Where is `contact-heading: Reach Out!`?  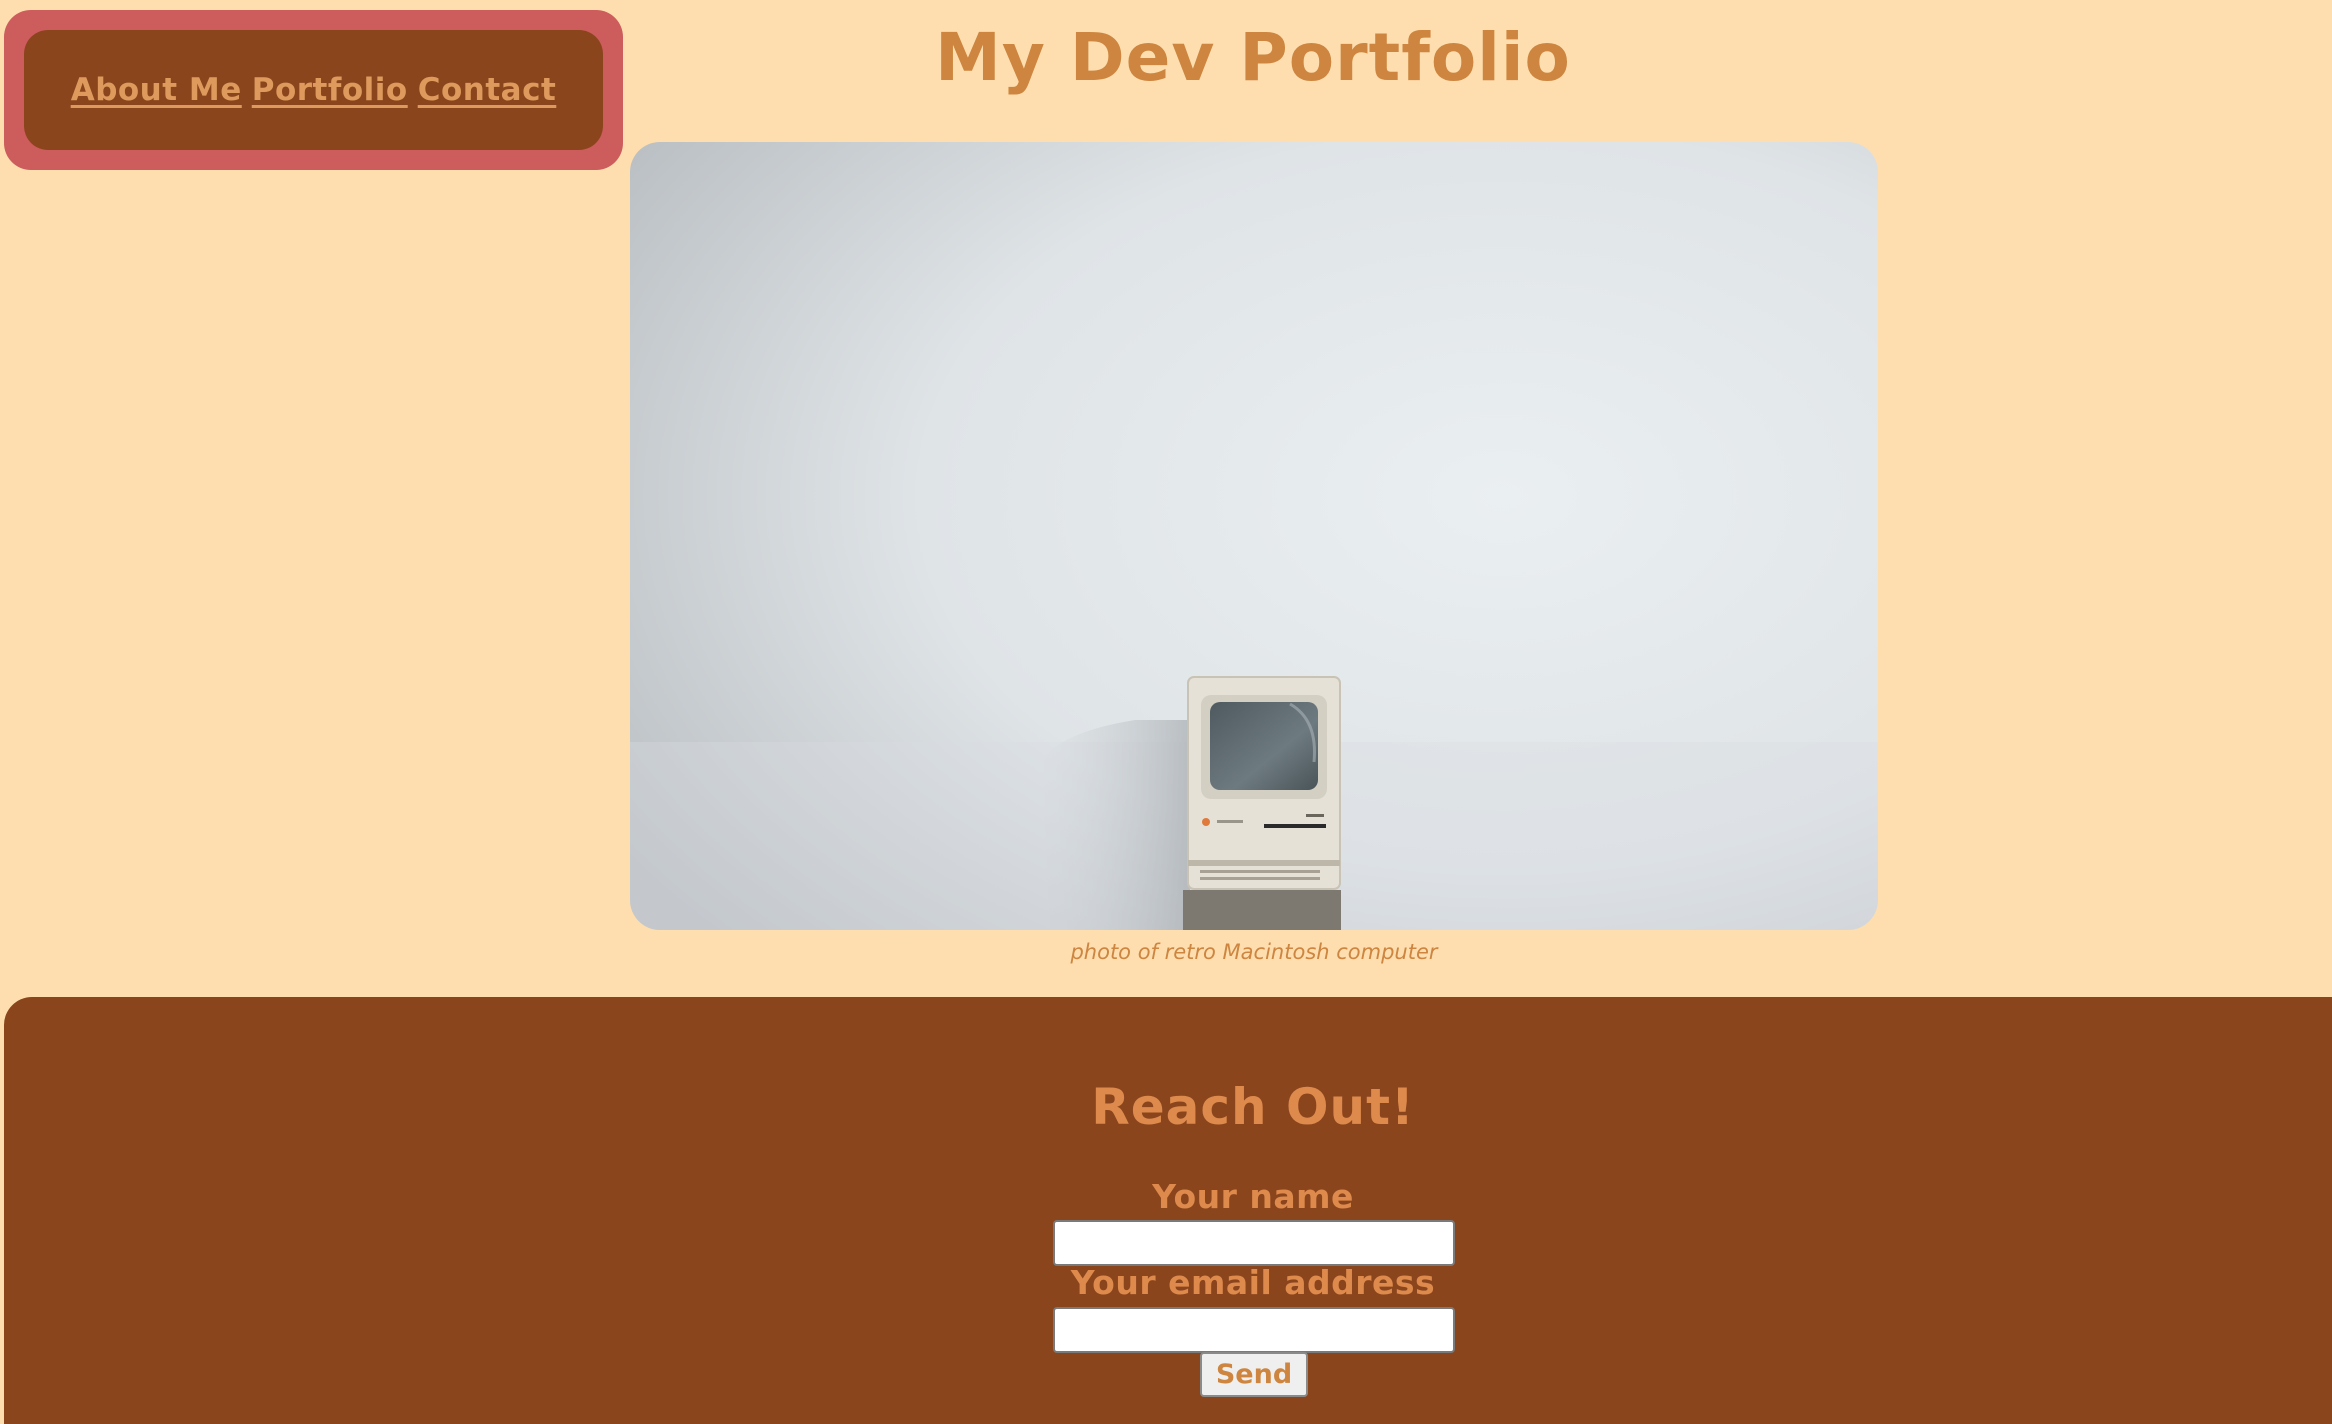 contact-heading: Reach Out! is located at coordinates (1253, 1107).